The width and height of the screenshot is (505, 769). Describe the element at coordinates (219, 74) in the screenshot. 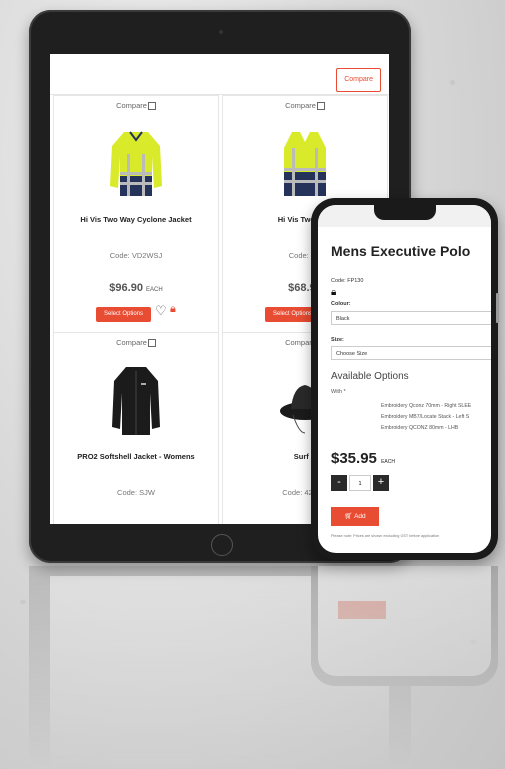

I see `compare-bar: Compare` at that location.